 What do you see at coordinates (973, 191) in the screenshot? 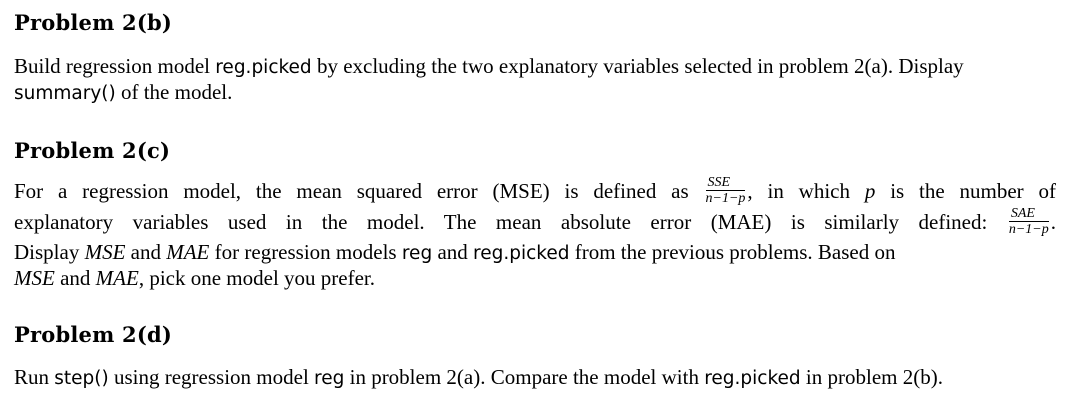
I see `text-span: is the number of` at bounding box center [973, 191].